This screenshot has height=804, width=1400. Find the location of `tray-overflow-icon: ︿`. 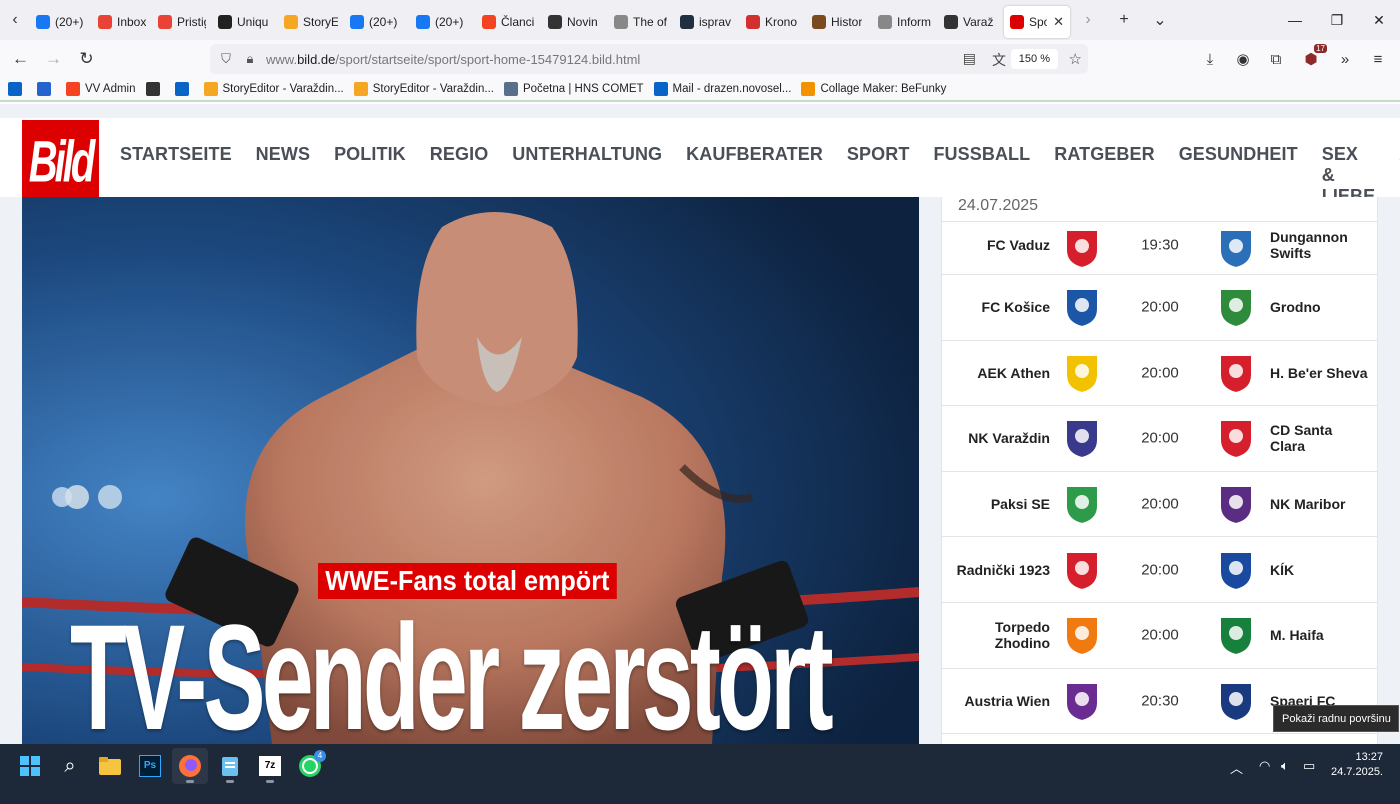

tray-overflow-icon: ︿ is located at coordinates (1236, 767).